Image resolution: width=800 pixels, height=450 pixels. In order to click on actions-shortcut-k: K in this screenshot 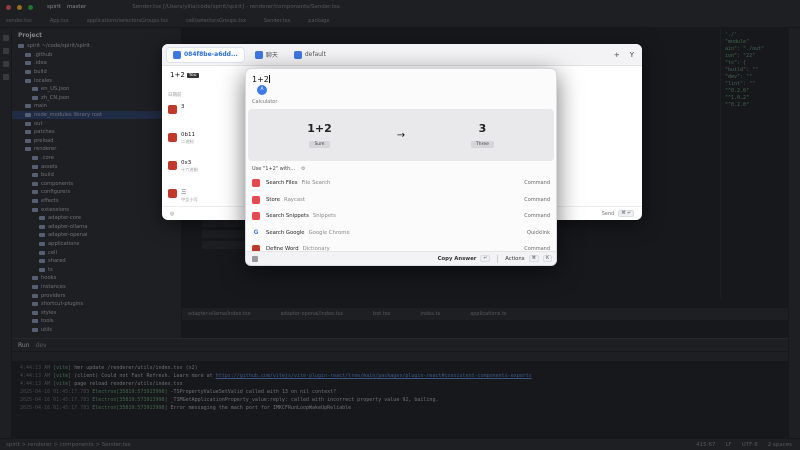, I will do `click(547, 258)`.